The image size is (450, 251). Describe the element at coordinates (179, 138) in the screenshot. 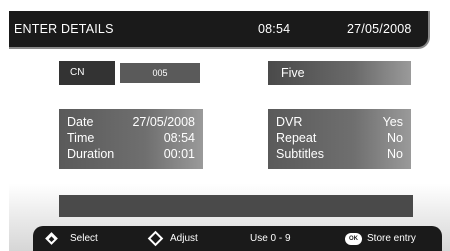

I see `detail-value: 08:54` at that location.